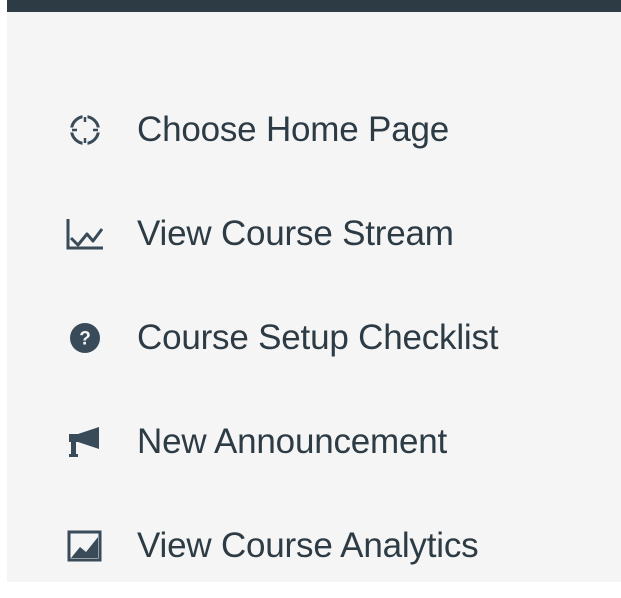 The image size is (621, 598). Describe the element at coordinates (295, 233) in the screenshot. I see `menu-item-label: View Course Stream` at that location.